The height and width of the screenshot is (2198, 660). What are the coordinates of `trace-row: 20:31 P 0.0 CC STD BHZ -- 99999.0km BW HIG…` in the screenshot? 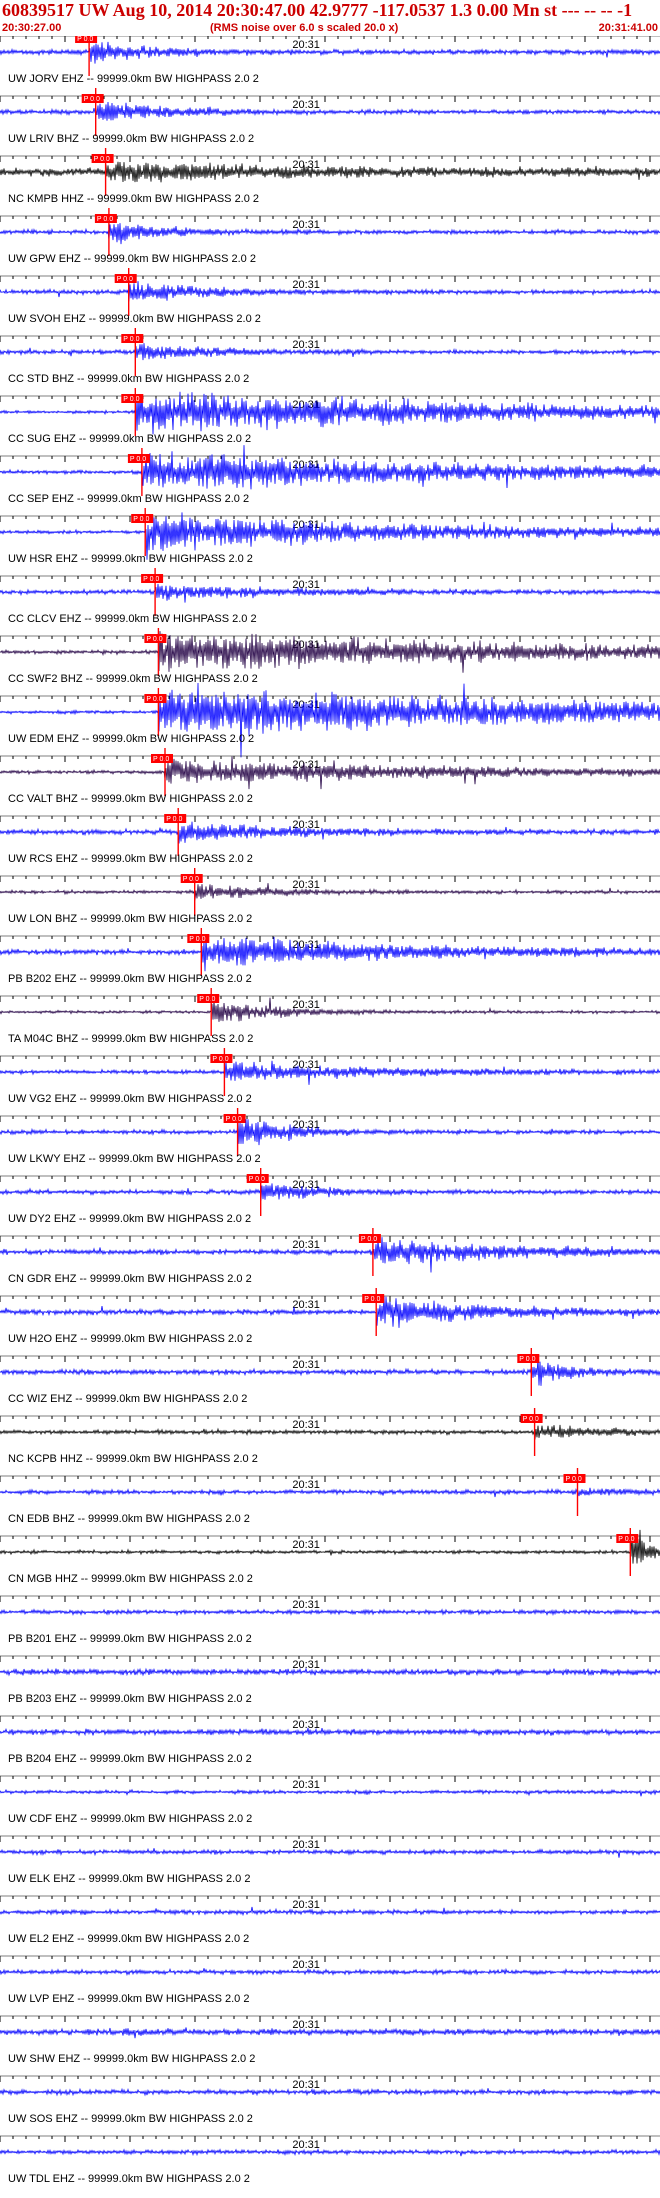 It's located at (330, 356).